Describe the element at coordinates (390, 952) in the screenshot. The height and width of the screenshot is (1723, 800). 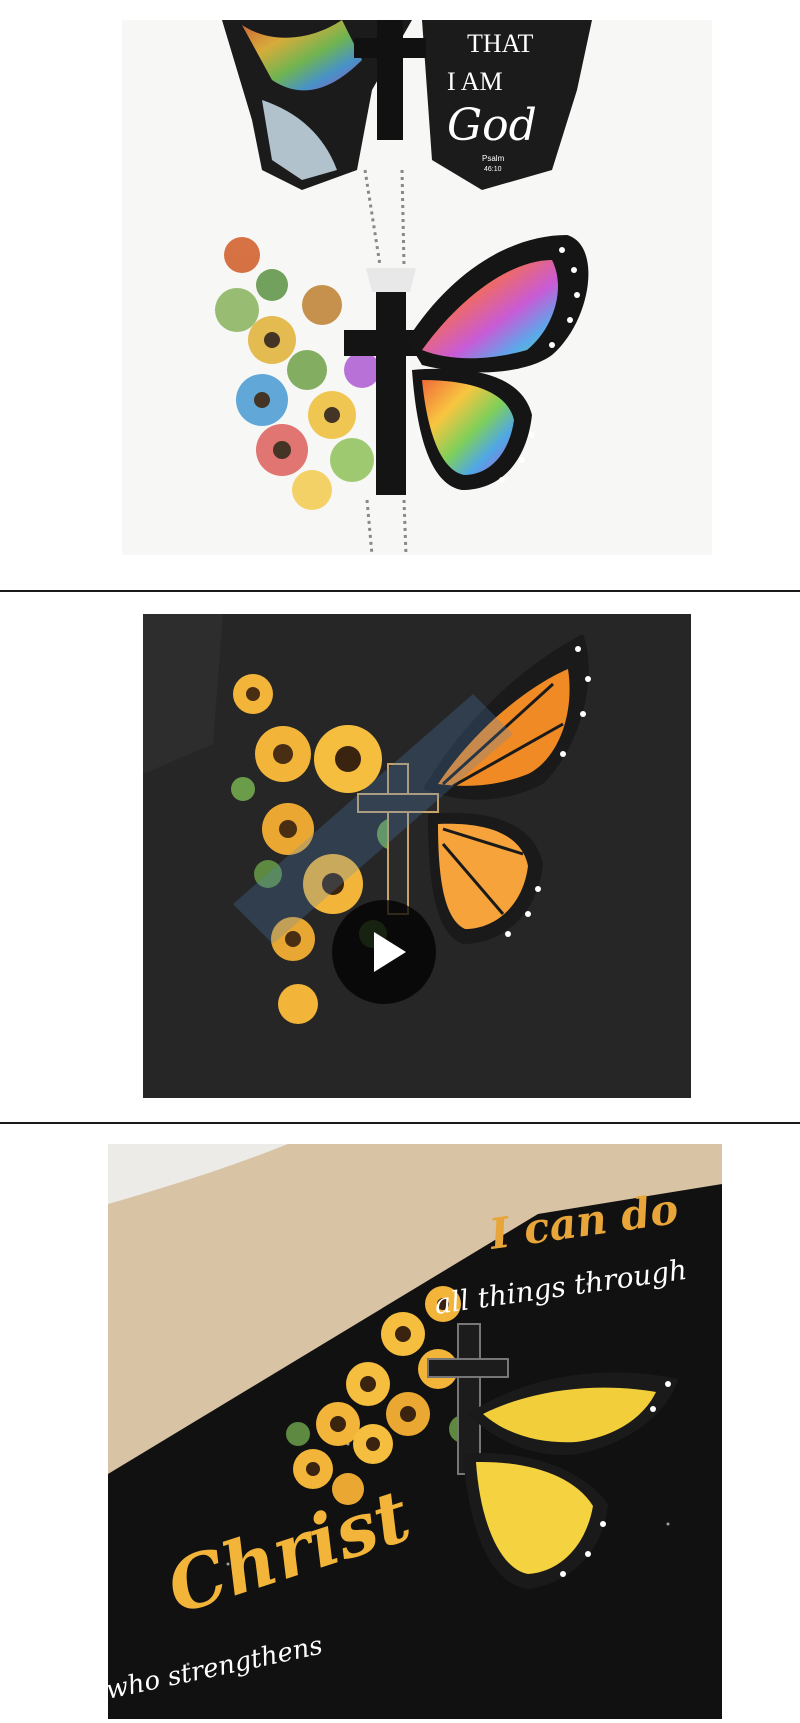
I see `play-icon` at that location.